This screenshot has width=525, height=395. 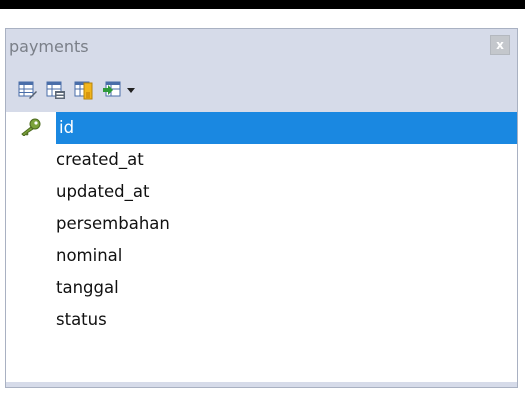 What do you see at coordinates (261, 256) in the screenshot?
I see `field-row-nominal: nominal` at bounding box center [261, 256].